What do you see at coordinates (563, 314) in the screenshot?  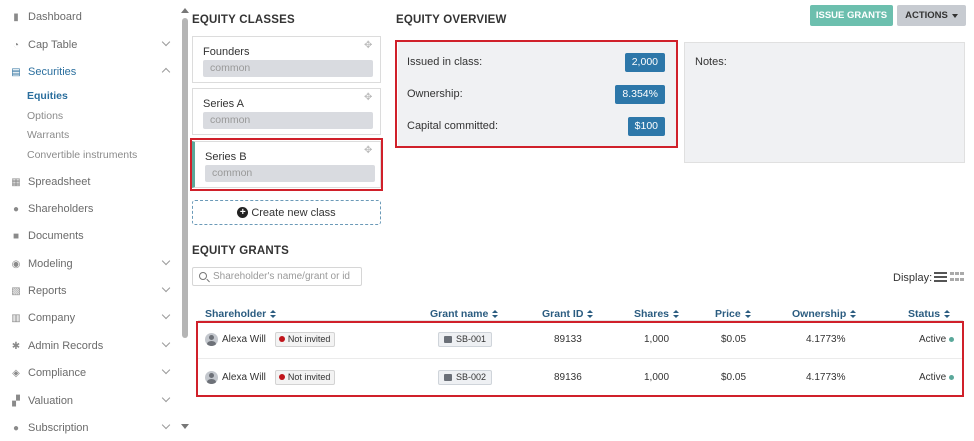 I see `col-label: Grant ID` at bounding box center [563, 314].